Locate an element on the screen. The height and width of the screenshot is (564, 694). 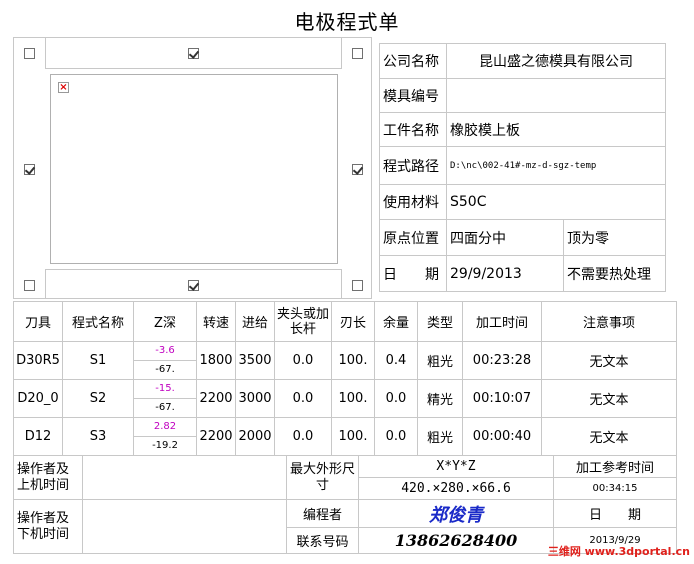
cell-program: S3 is located at coordinates (98, 436).